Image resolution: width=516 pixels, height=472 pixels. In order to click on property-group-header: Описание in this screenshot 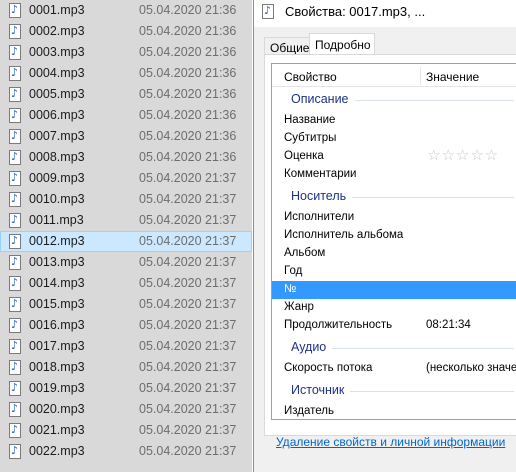, I will do `click(394, 100)`.